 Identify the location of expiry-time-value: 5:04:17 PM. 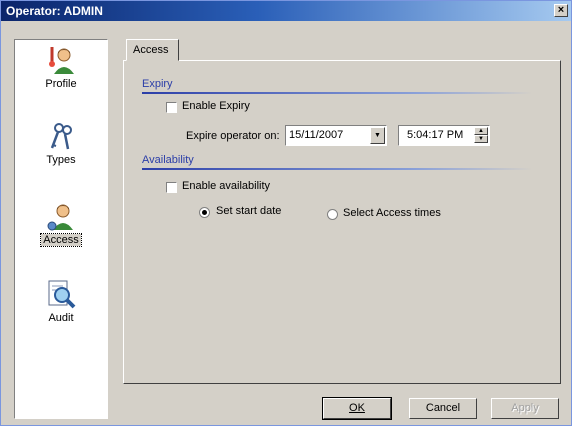
(435, 135).